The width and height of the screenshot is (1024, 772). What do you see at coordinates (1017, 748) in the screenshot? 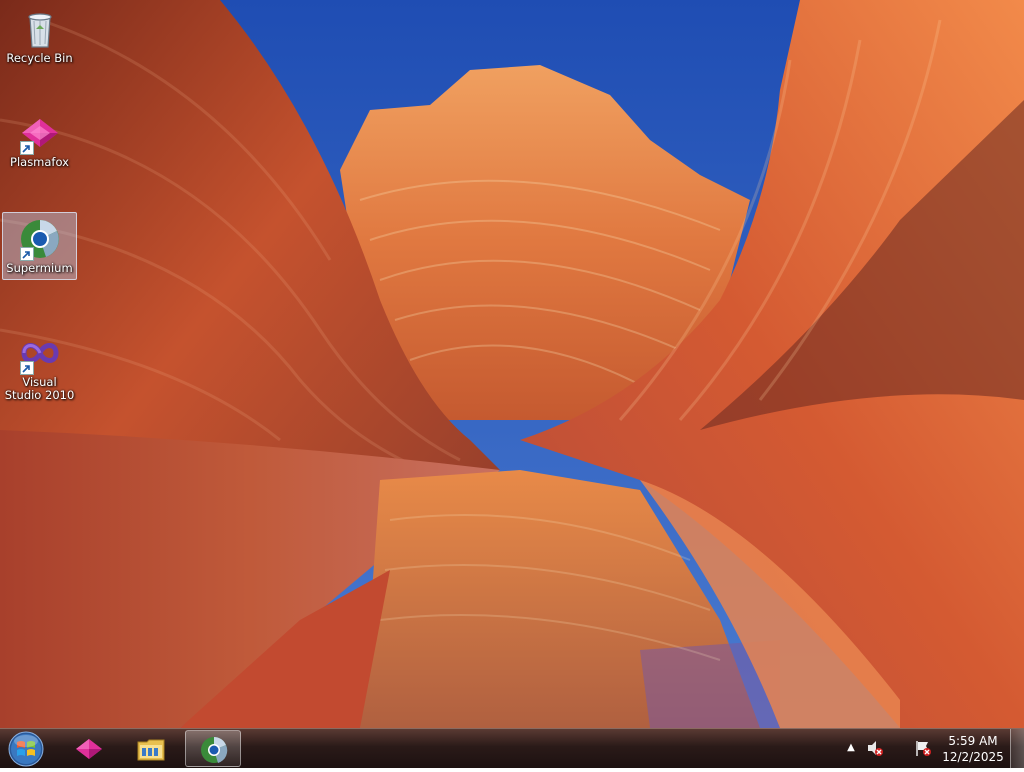
I see `show-desktop-button` at bounding box center [1017, 748].